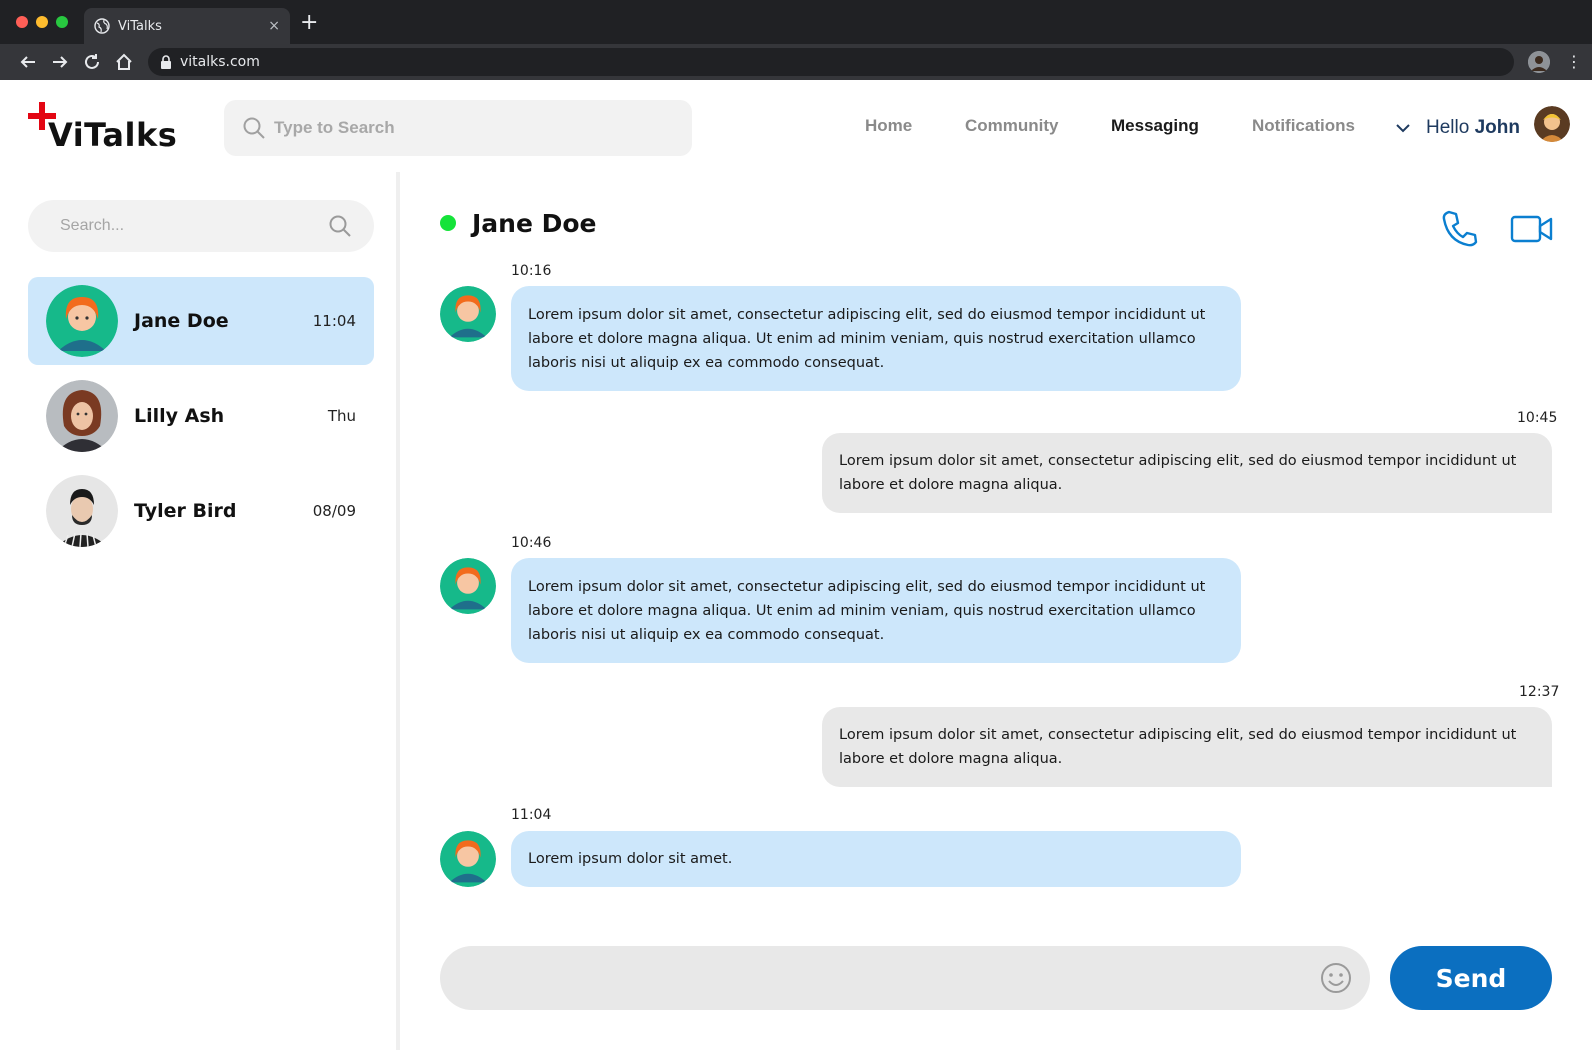 The width and height of the screenshot is (1592, 1050). Describe the element at coordinates (888, 126) in the screenshot. I see `nav-home: Home` at that location.